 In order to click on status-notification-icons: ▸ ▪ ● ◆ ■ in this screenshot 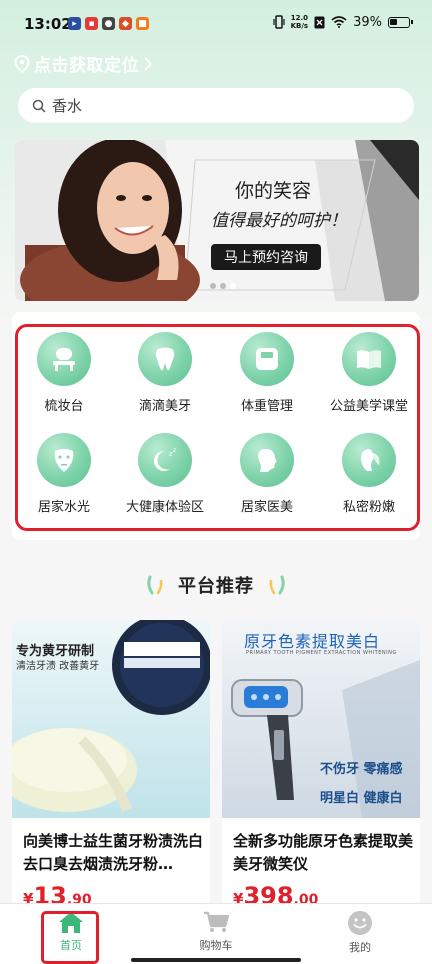, I will do `click(108, 23)`.